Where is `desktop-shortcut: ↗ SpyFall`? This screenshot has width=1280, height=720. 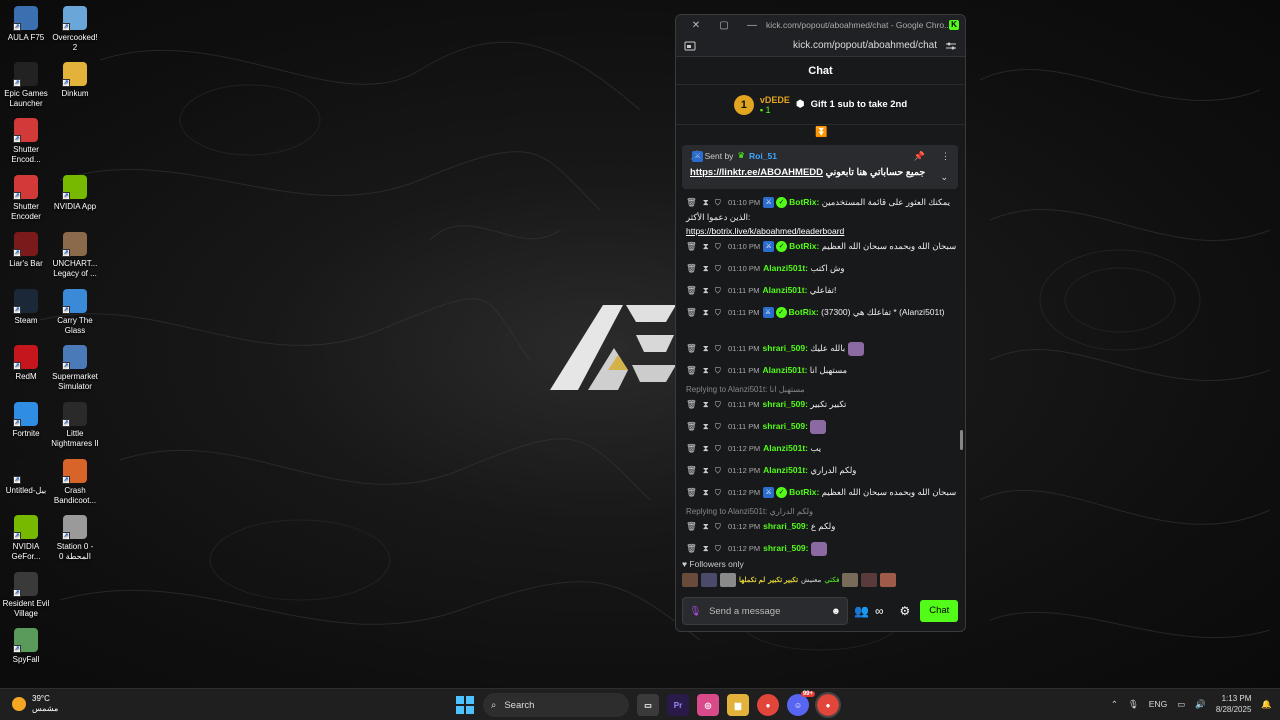 desktop-shortcut: ↗ SpyFall is located at coordinates (26, 646).